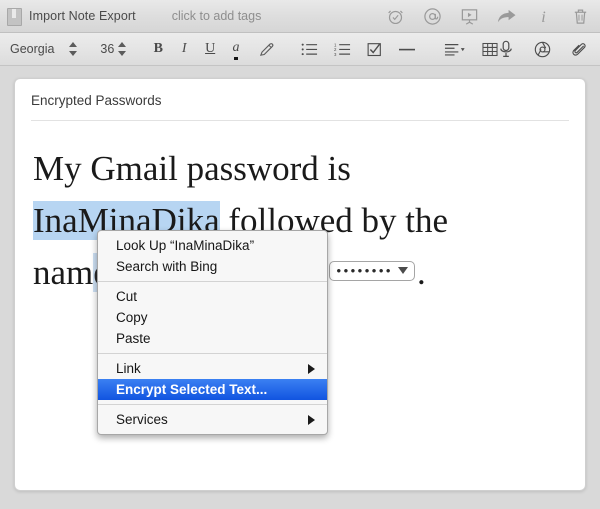  I want to click on svg-text: 3, so click(335, 53).